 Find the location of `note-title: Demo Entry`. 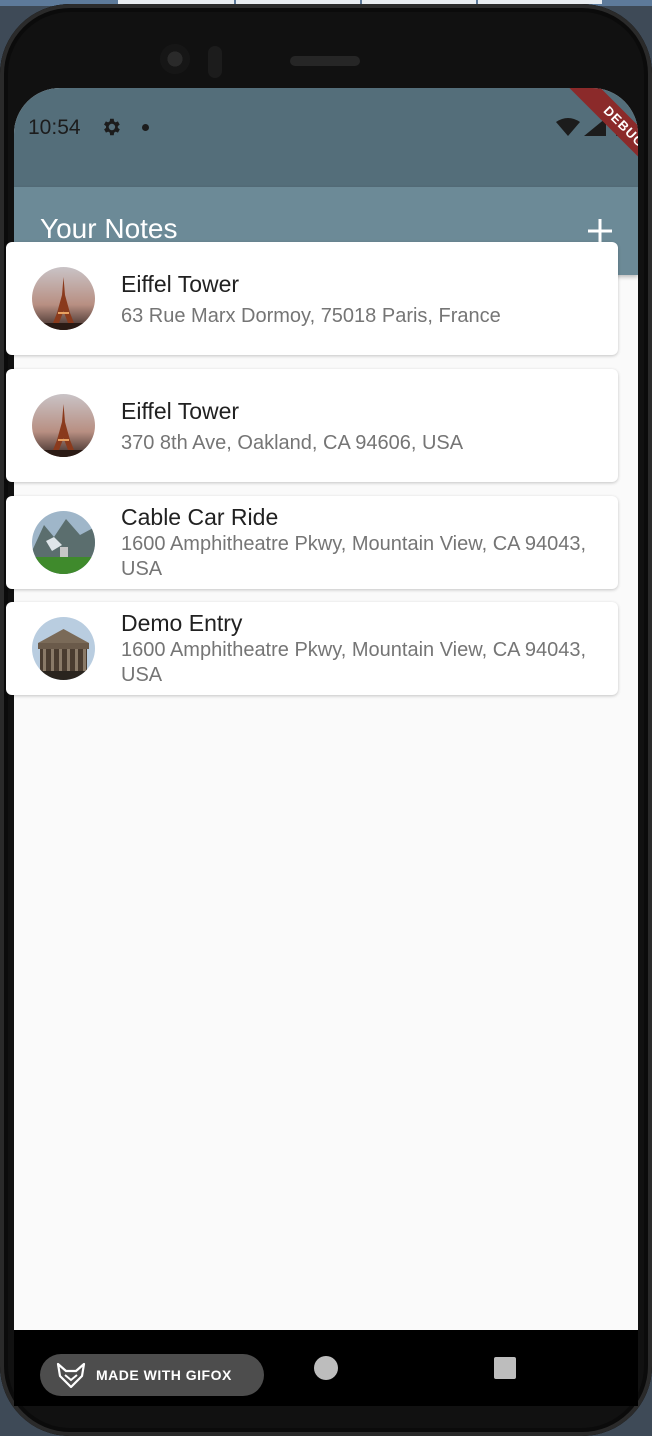

note-title: Demo Entry is located at coordinates (182, 623).